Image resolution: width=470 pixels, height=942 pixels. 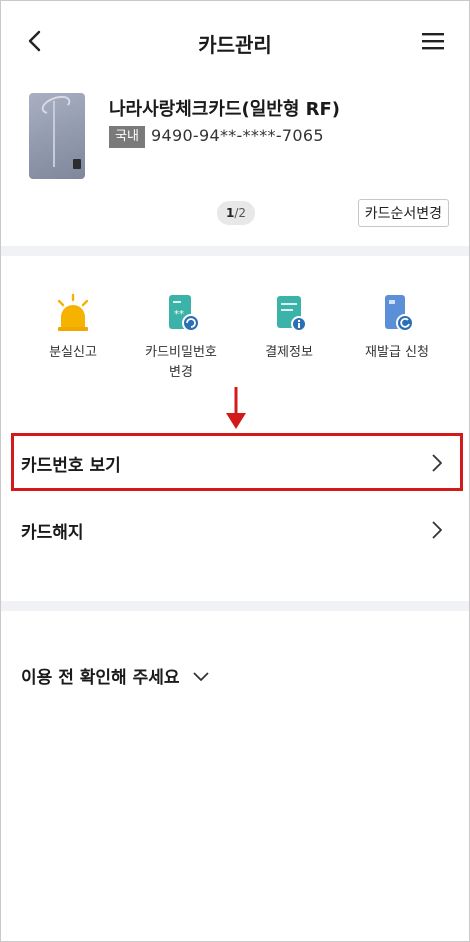 What do you see at coordinates (289, 341) in the screenshot?
I see `payment-info-action: 결제정보` at bounding box center [289, 341].